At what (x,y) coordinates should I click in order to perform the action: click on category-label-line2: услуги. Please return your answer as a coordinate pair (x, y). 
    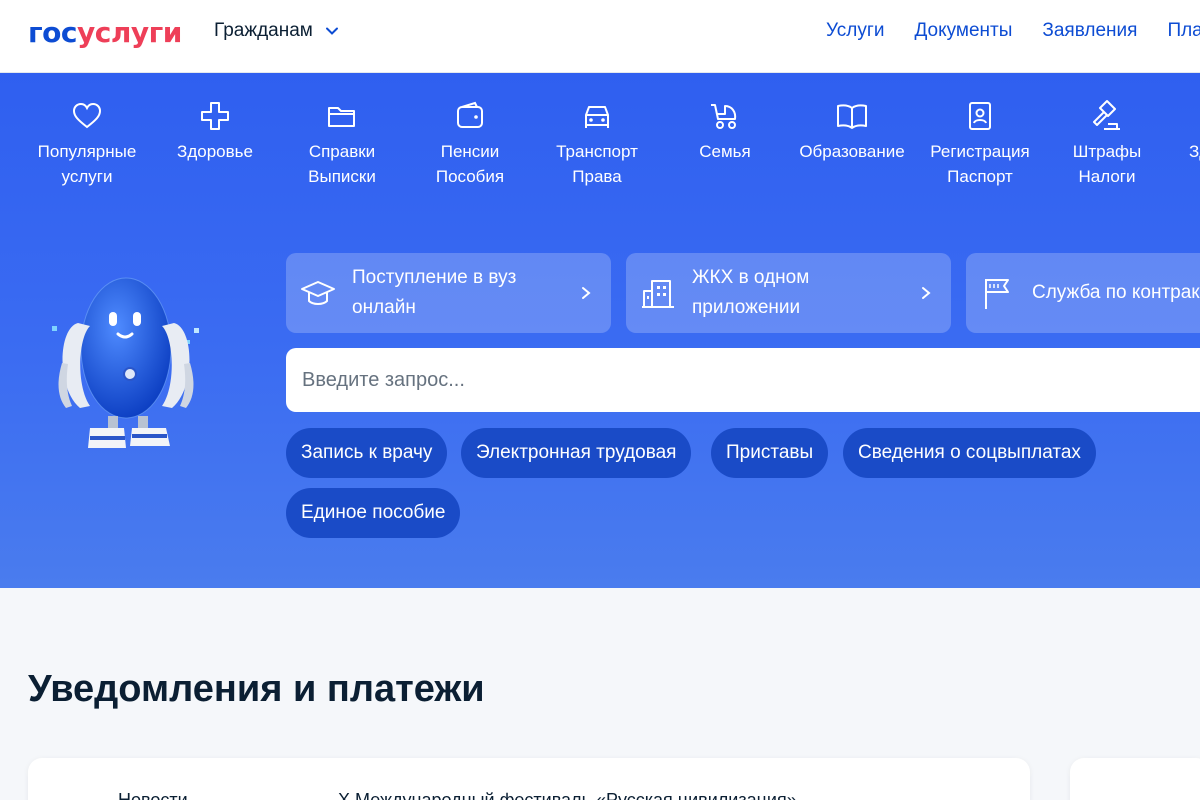
    Looking at the image, I should click on (87, 176).